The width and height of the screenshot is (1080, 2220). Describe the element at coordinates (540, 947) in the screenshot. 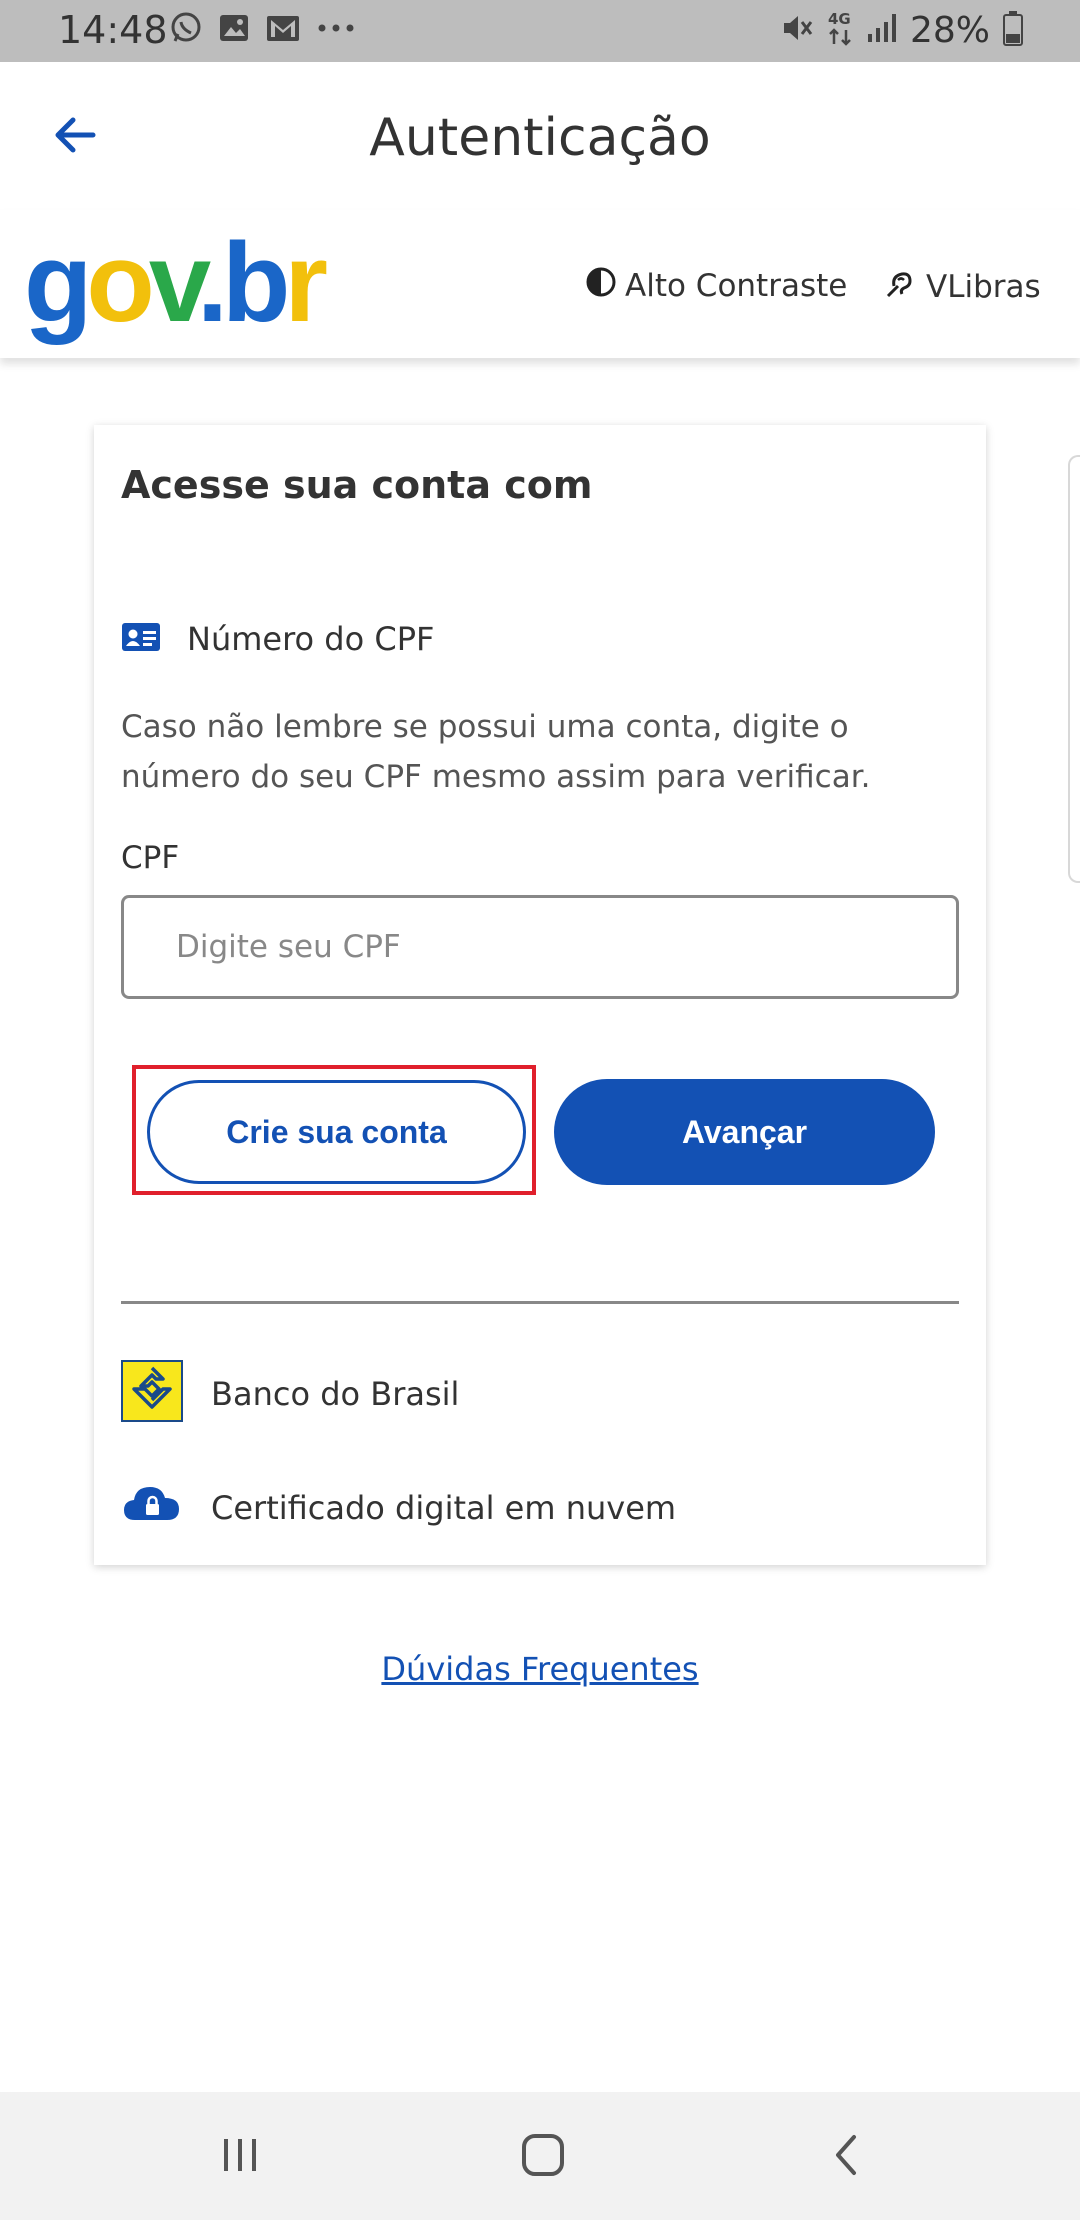

I see `cpf-input` at that location.